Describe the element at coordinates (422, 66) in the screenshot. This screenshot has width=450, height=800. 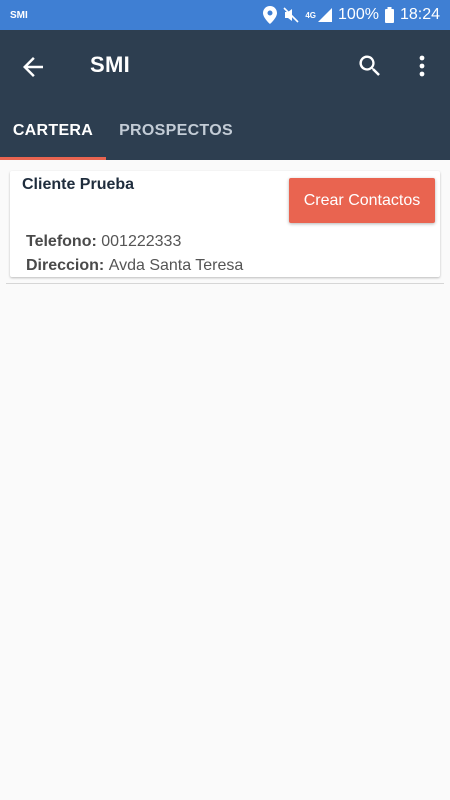
I see `more-options-button` at that location.